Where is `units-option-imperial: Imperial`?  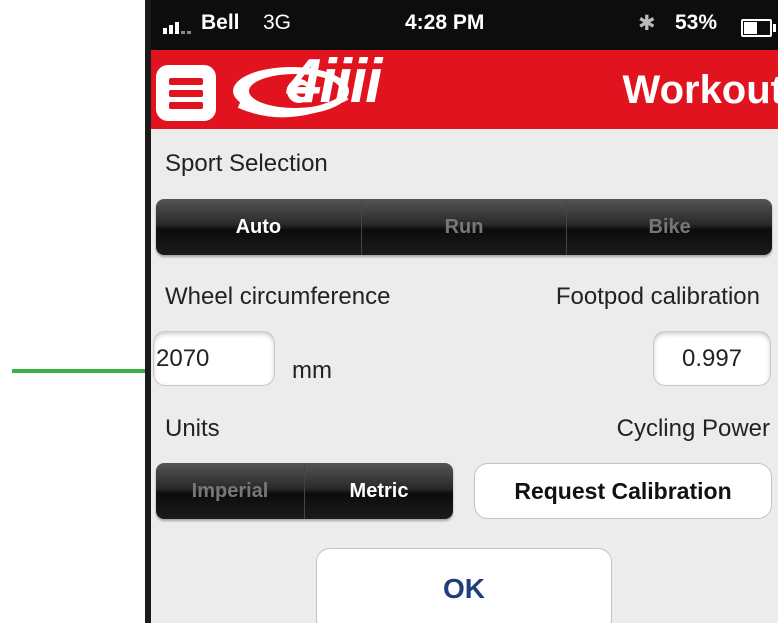 units-option-imperial: Imperial is located at coordinates (230, 491).